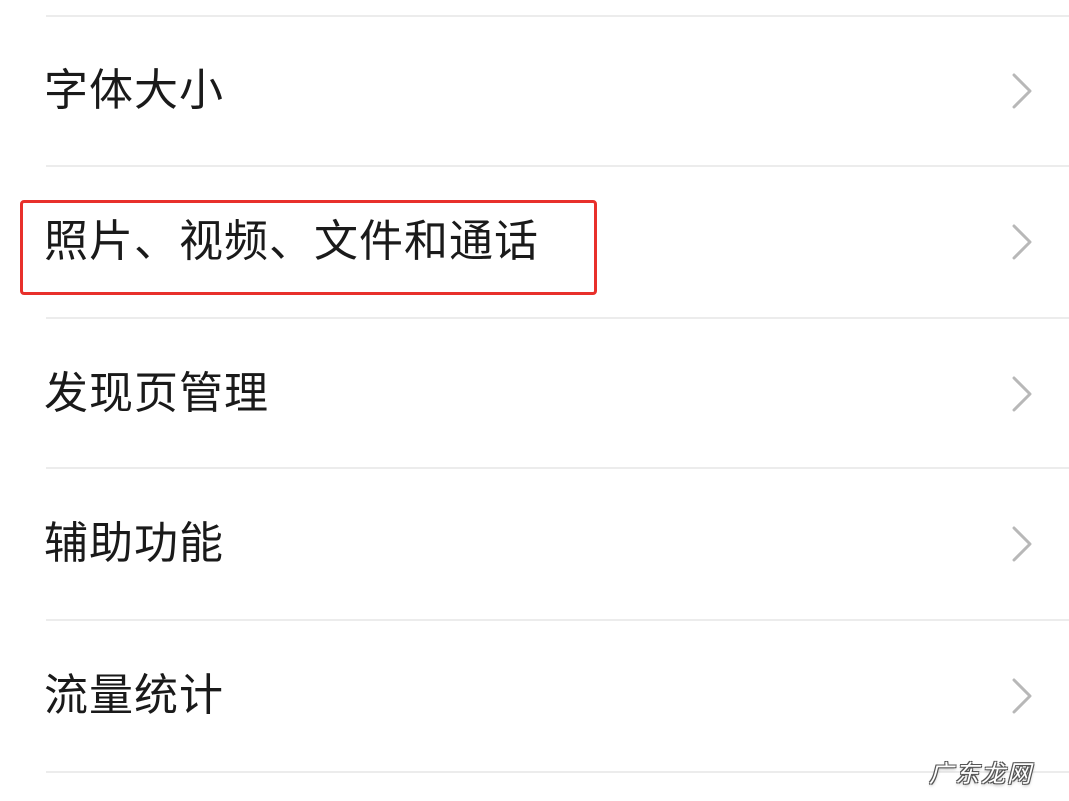 This screenshot has height=801, width=1069. What do you see at coordinates (981, 774) in the screenshot?
I see `watermark: 广东龙网` at bounding box center [981, 774].